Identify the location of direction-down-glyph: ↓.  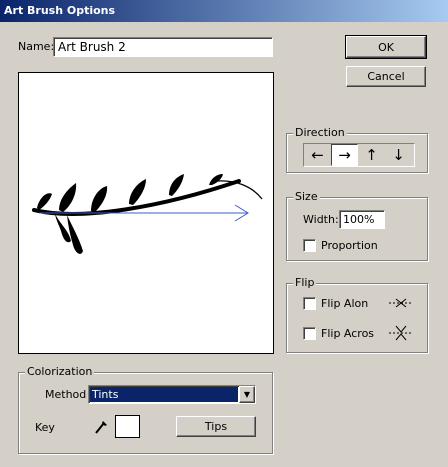
(398, 155).